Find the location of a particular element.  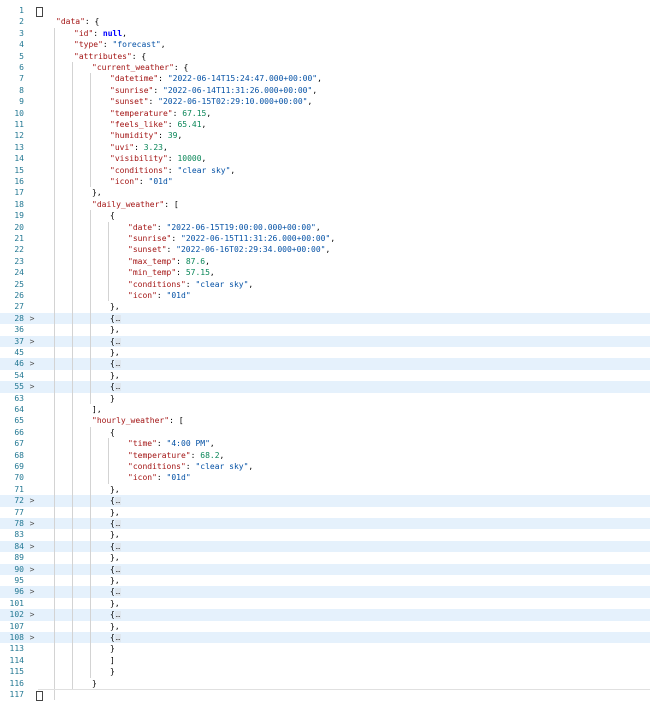

editor-line: 24 "min_temp": 57.15, is located at coordinates (325, 273).